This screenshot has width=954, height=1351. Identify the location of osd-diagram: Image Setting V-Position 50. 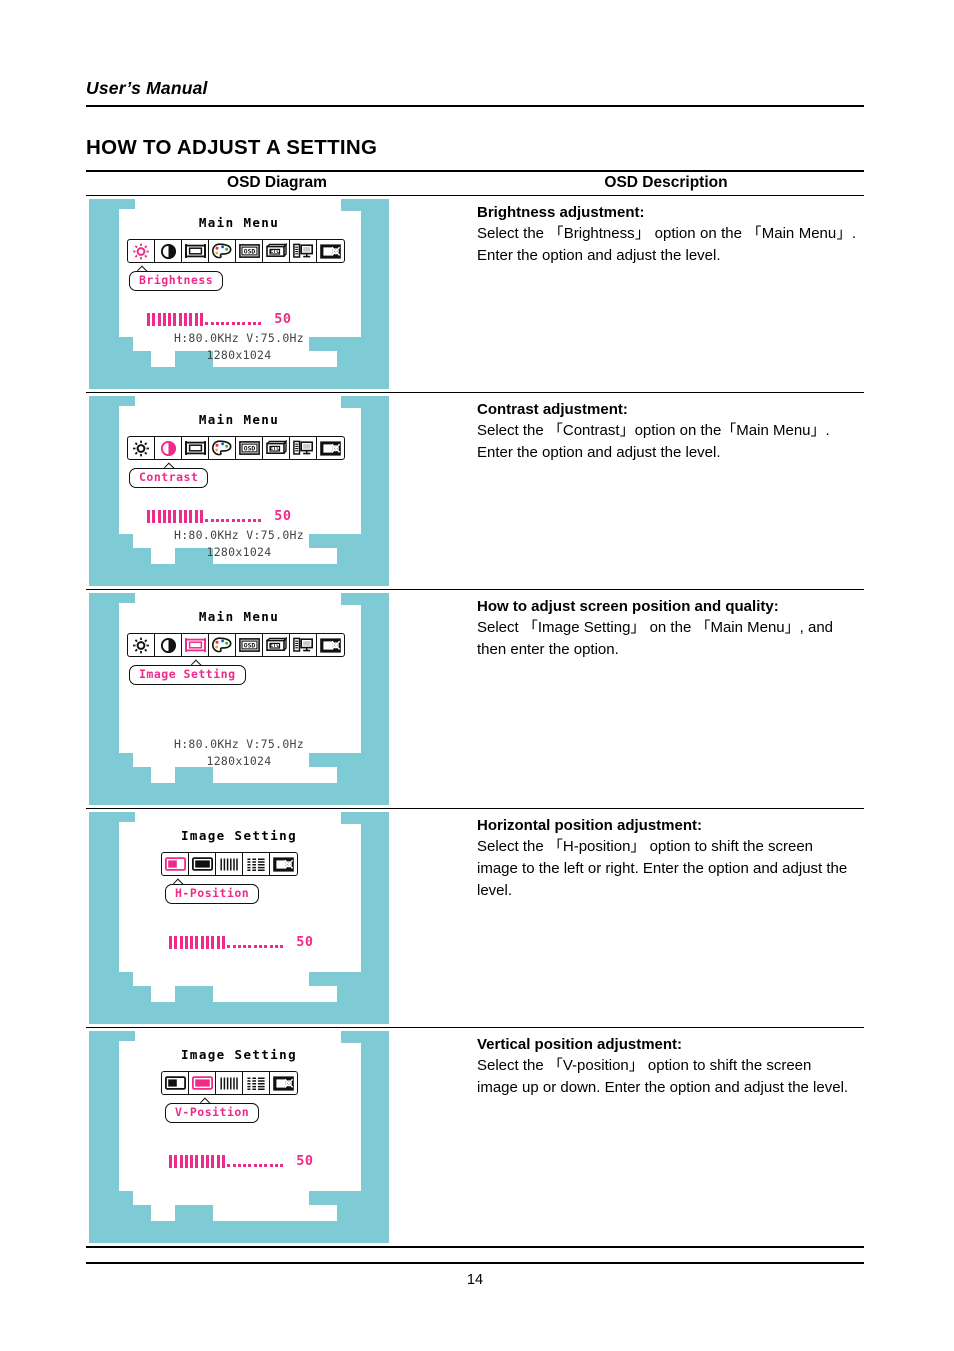
(239, 1137).